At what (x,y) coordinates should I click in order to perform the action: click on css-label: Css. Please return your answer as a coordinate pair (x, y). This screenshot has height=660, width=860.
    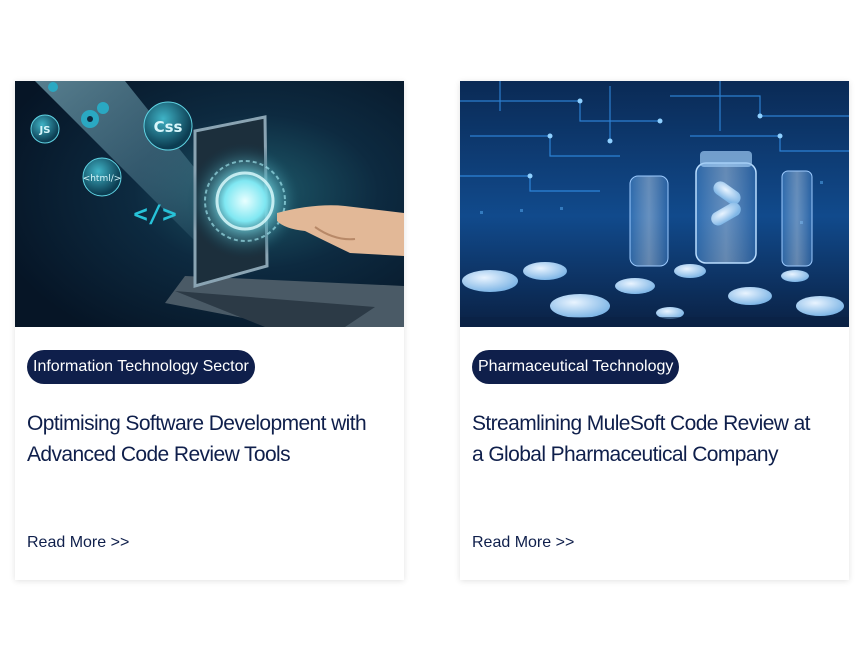
    Looking at the image, I should click on (168, 127).